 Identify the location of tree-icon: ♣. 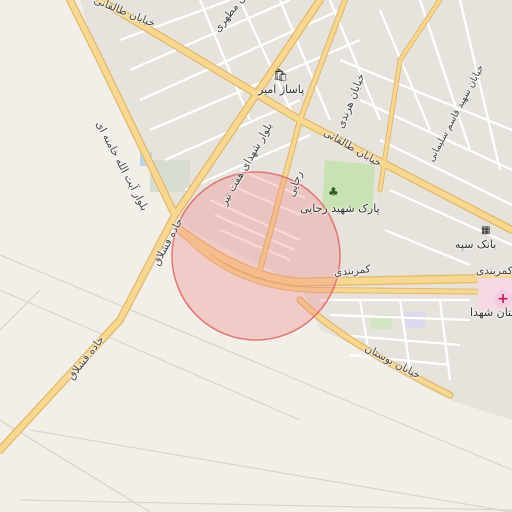
(333, 192).